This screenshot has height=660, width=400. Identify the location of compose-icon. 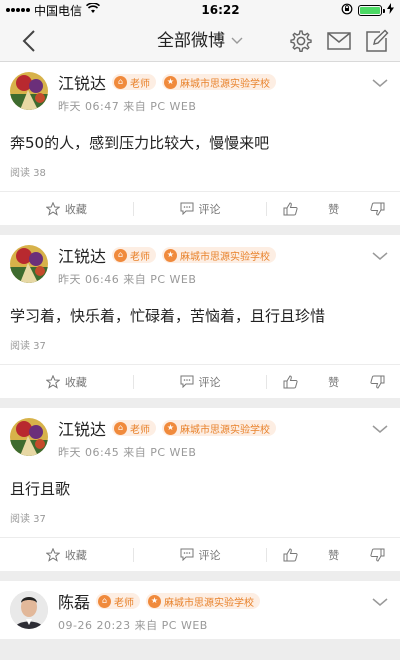
(377, 40).